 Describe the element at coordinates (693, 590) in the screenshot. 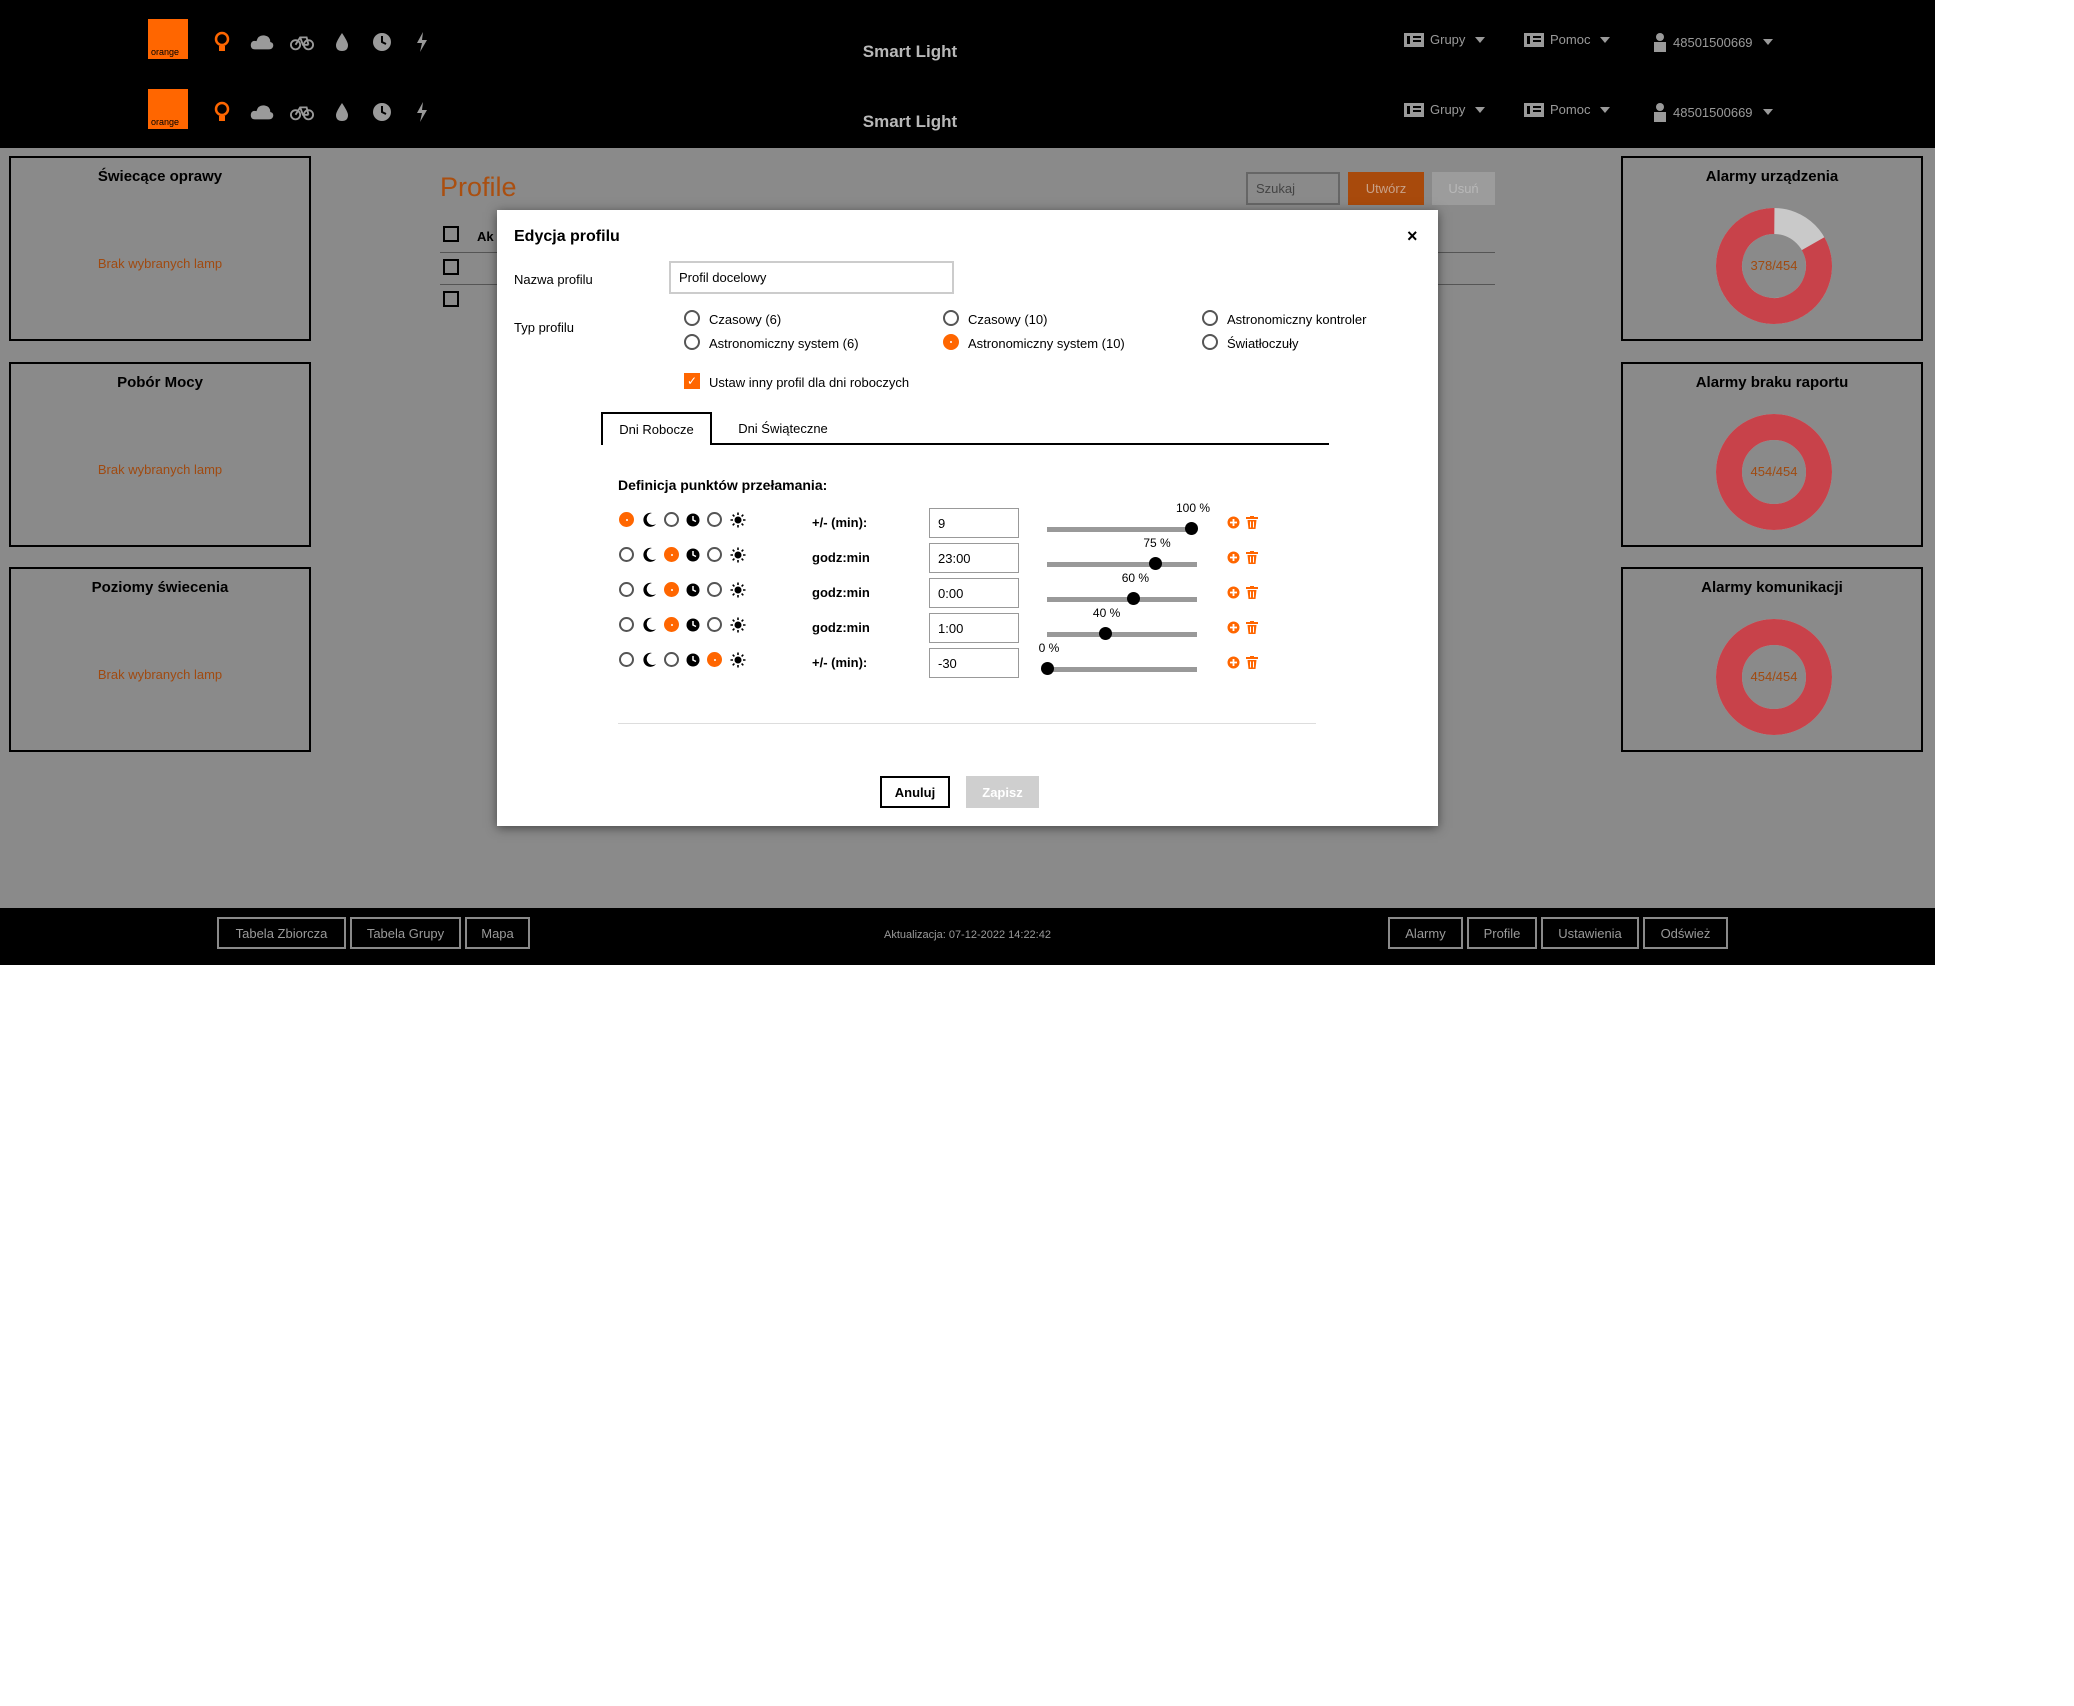

I see `clock-icon` at that location.